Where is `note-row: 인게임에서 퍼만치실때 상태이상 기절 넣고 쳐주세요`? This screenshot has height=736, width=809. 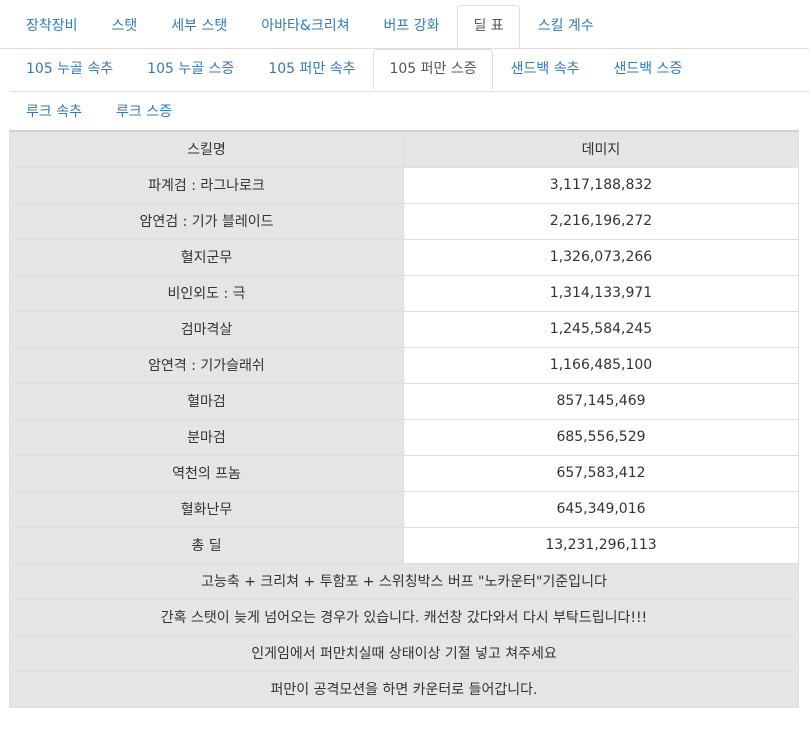 note-row: 인게임에서 퍼만치실때 상태이상 기절 넣고 쳐주세요 is located at coordinates (404, 653).